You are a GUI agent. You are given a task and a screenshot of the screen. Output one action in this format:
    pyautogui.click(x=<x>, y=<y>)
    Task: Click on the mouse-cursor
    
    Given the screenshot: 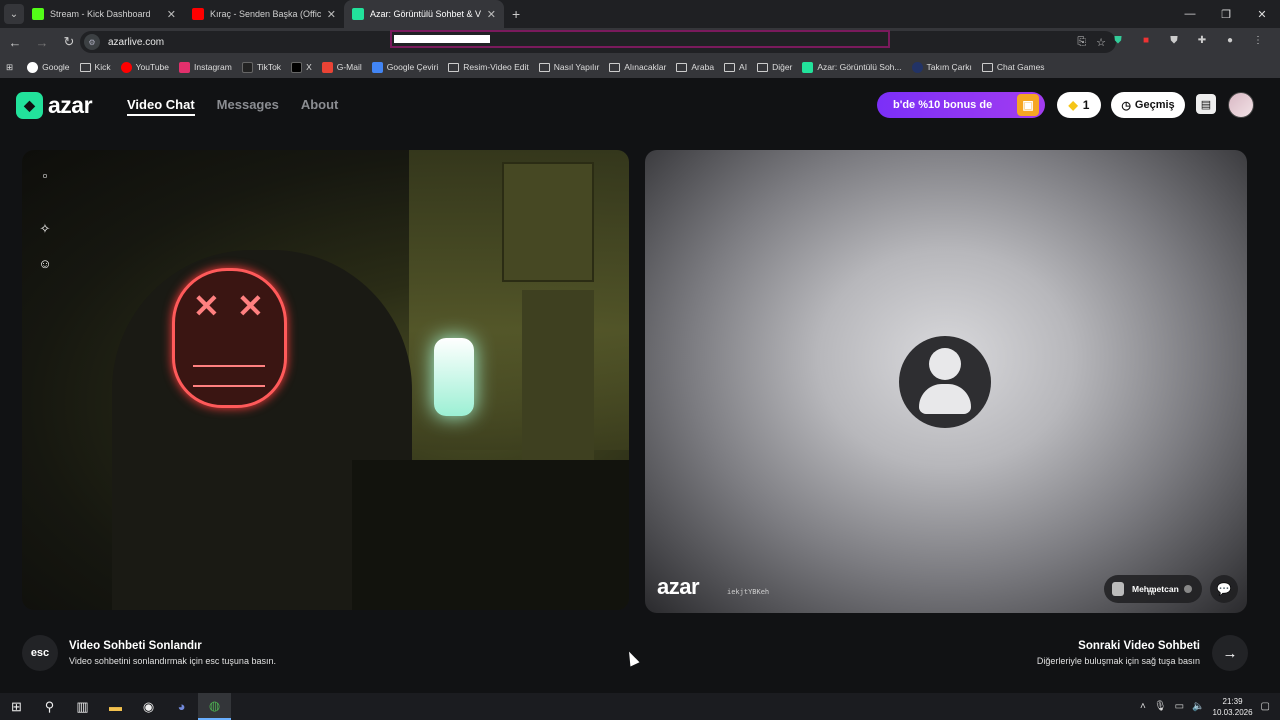 What is the action you would take?
    pyautogui.click(x=632, y=658)
    